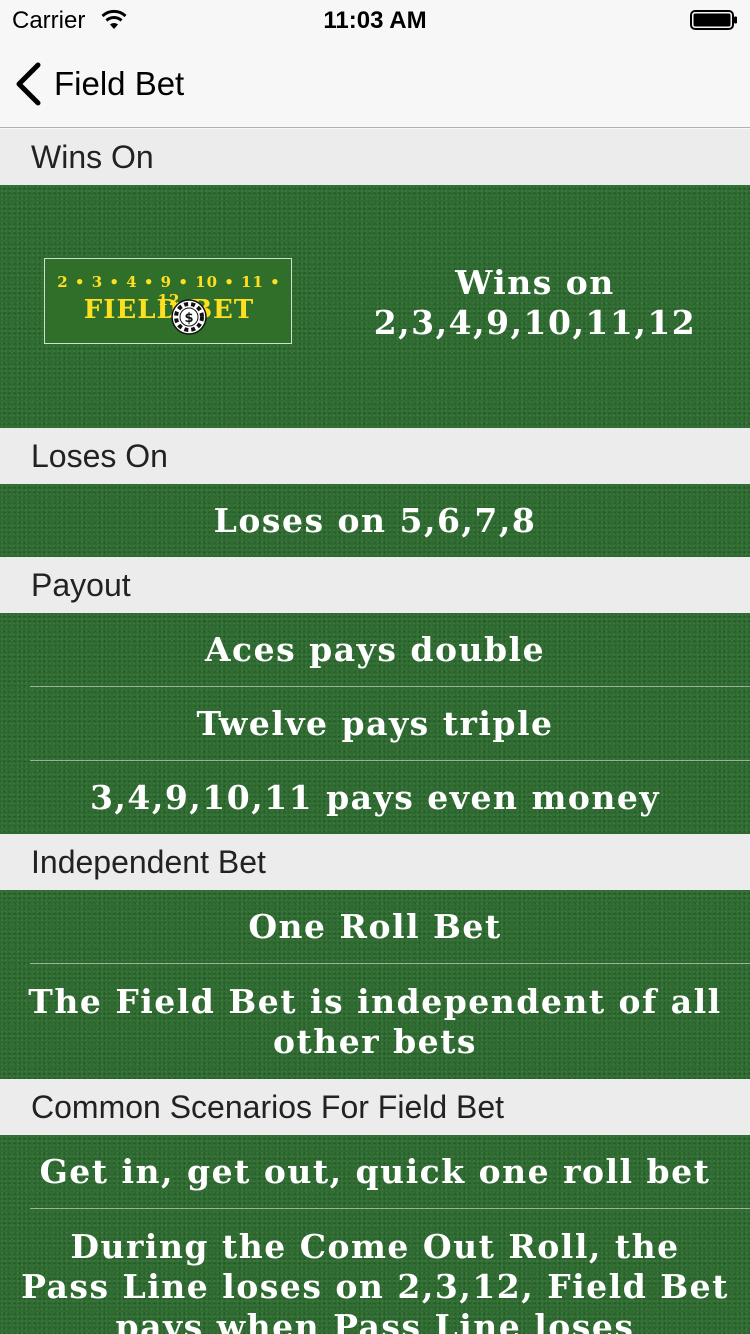  I want to click on independent-row-one-roll: One Roll Bet, so click(375, 926).